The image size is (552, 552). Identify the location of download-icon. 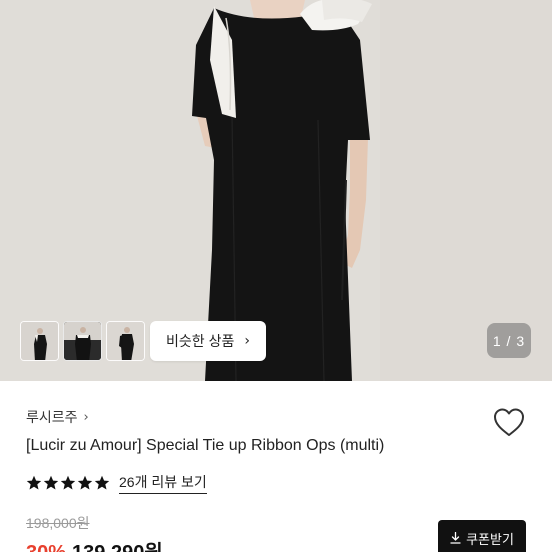
(455, 538).